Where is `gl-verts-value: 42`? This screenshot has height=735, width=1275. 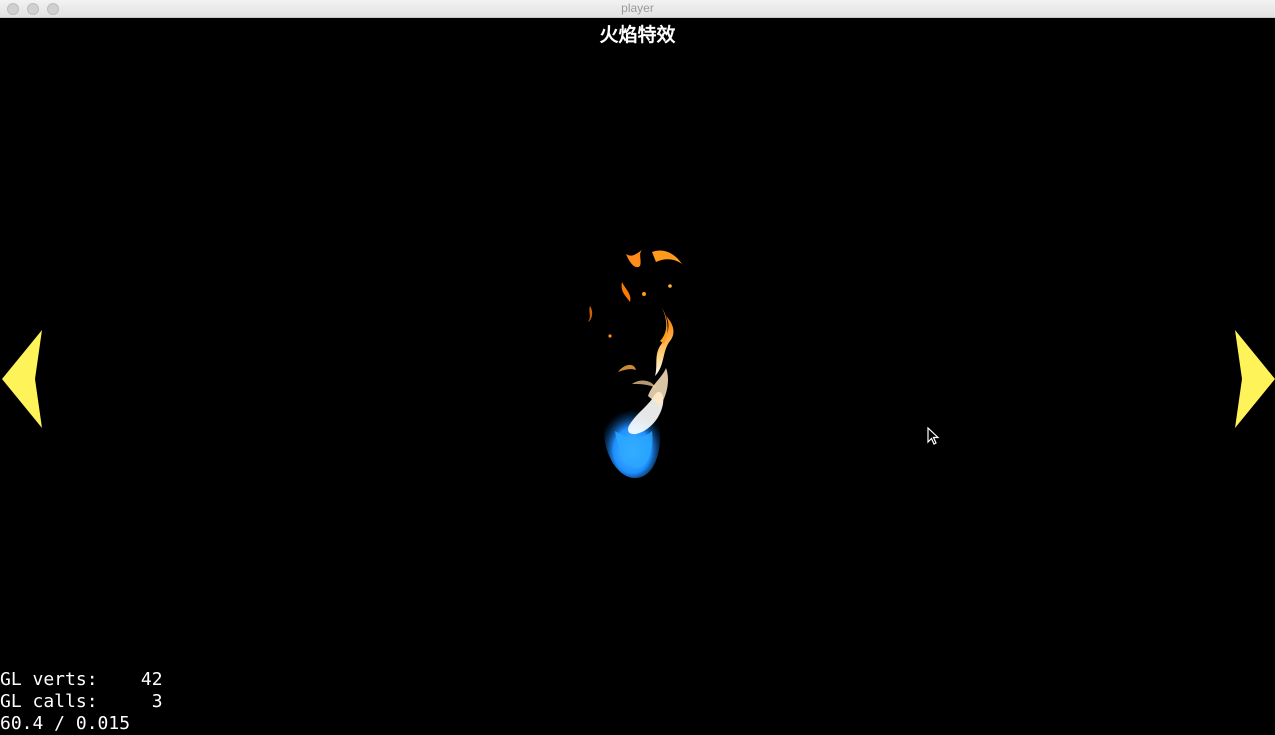
gl-verts-value: 42 is located at coordinates (151, 679).